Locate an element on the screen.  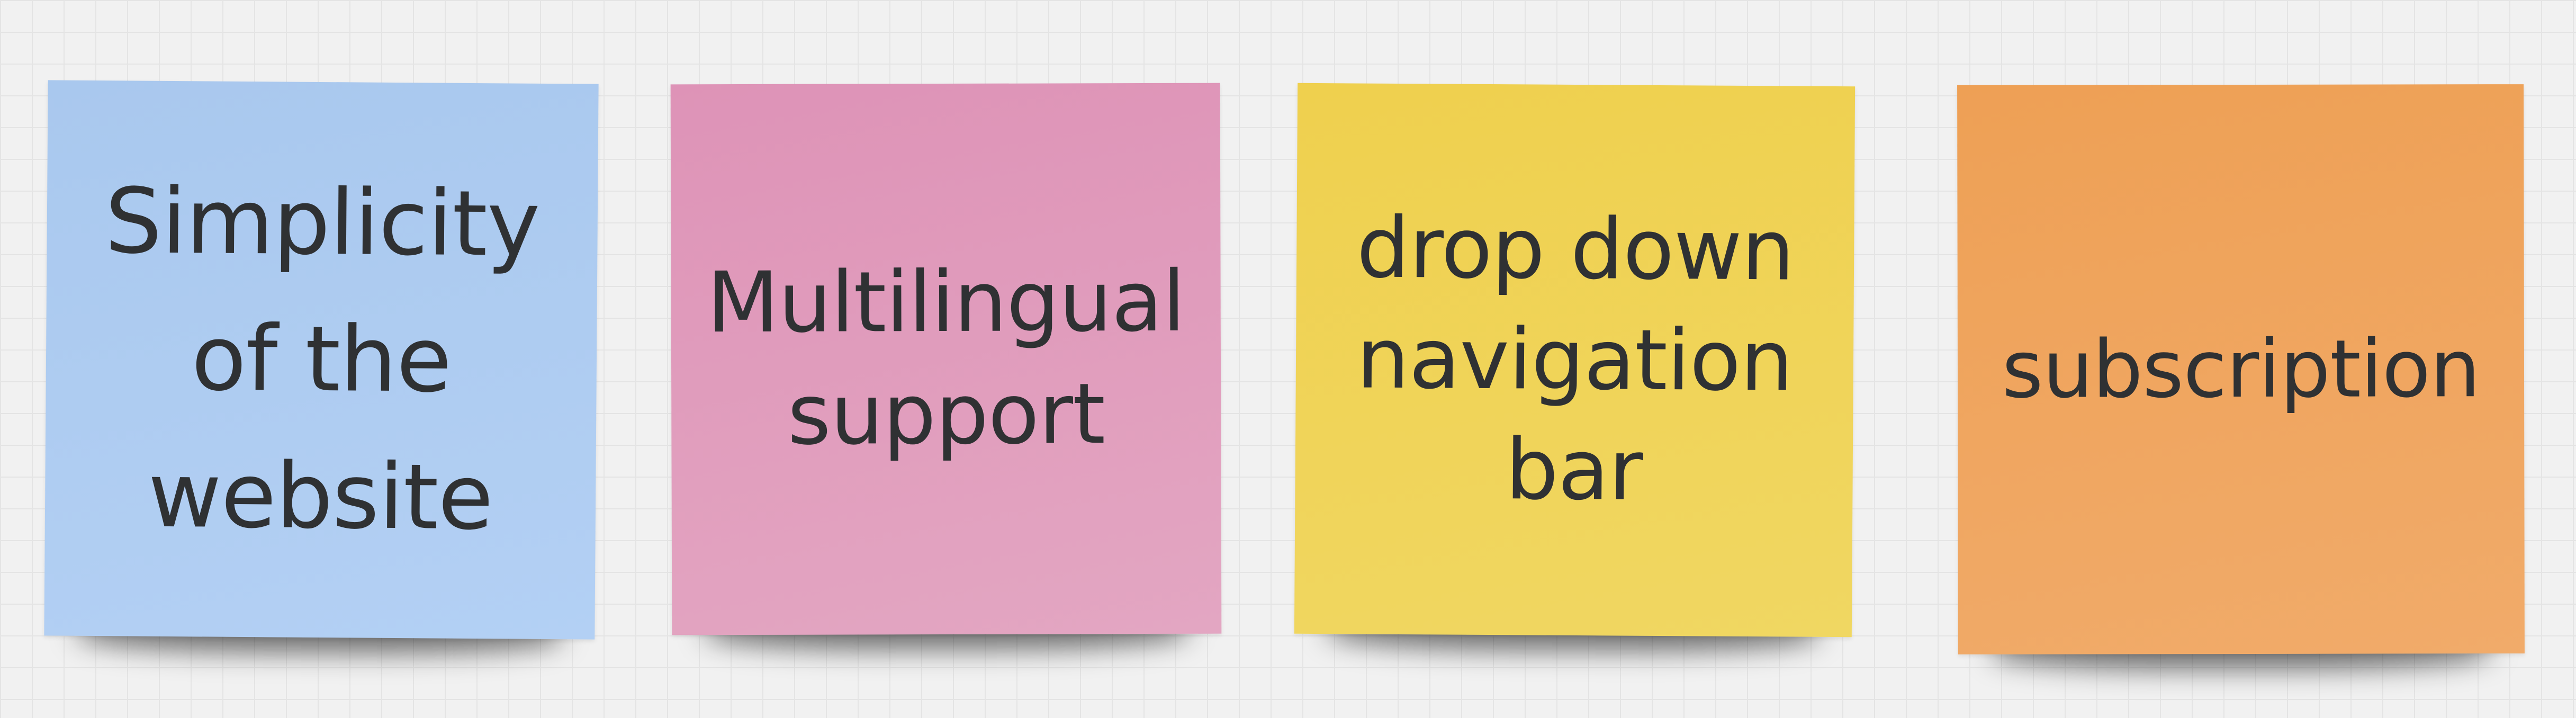
sticky-note-text: Multilingual support is located at coordinates (946, 359).